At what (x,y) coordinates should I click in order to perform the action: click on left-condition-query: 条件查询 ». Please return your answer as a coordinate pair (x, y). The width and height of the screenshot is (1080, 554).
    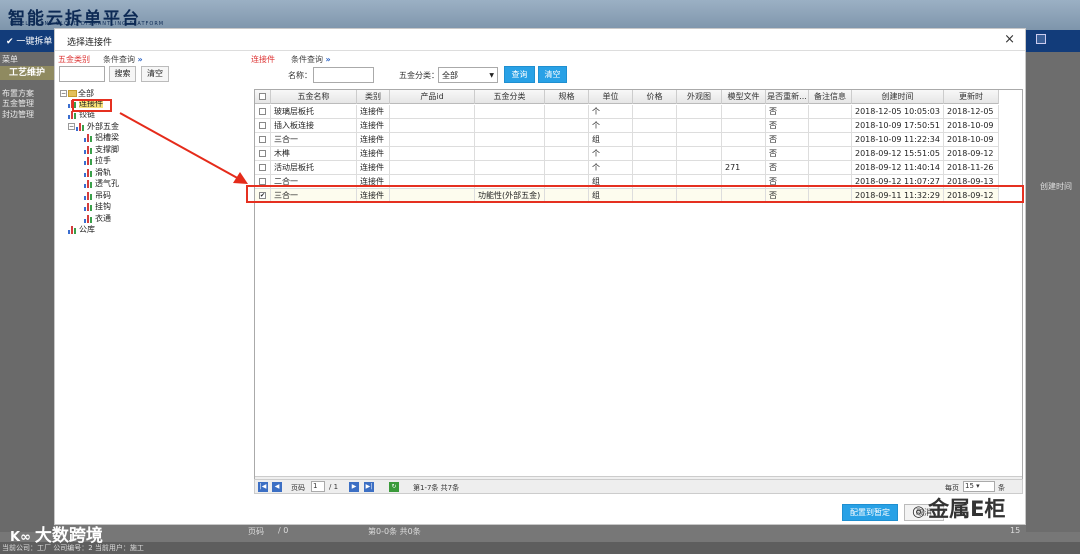
    Looking at the image, I should click on (123, 59).